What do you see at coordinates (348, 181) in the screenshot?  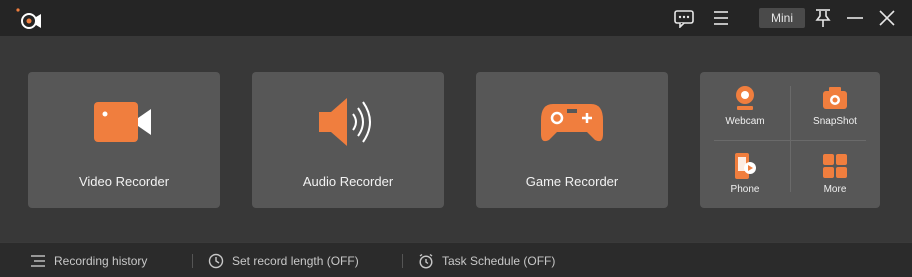 I see `audio-recorder-label: Audio Recorder` at bounding box center [348, 181].